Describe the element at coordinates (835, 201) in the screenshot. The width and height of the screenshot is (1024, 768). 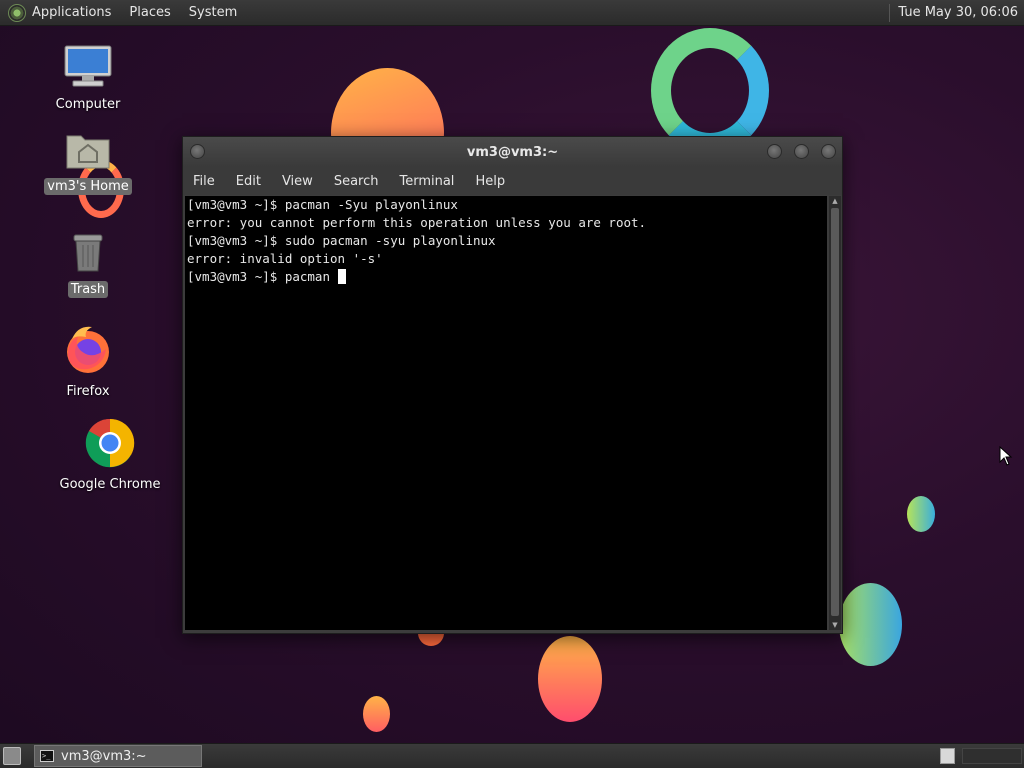
I see `scroll-up-arrow-icon: ▲` at that location.